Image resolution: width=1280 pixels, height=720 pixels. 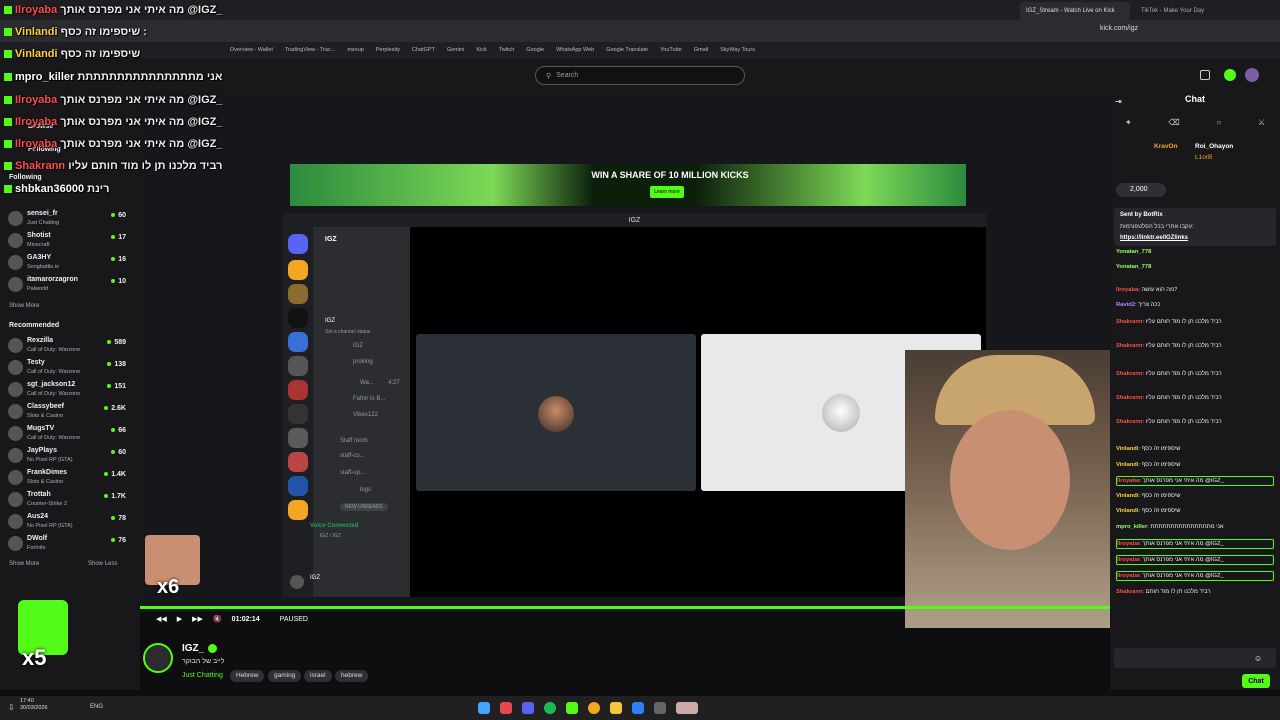 What do you see at coordinates (71, 500) in the screenshot?
I see `sidebar-channel: Trottah Counter-Strike 2 1.7K` at bounding box center [71, 500].